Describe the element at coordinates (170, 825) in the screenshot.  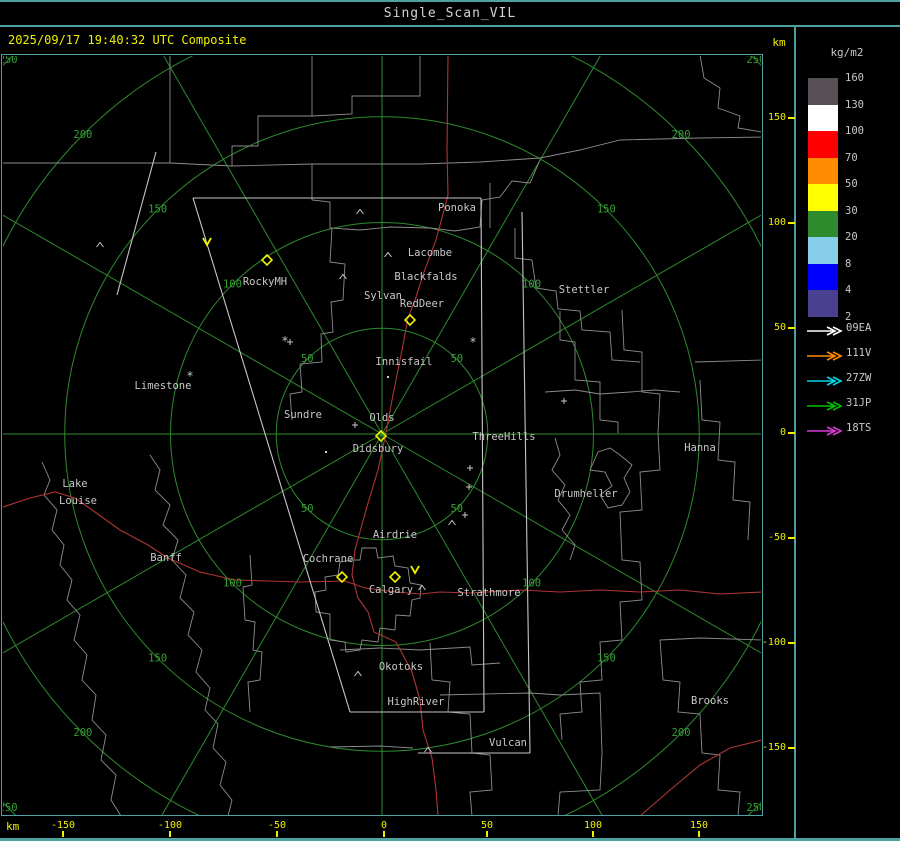
I see `bottom-axis-tick-label: -100` at that location.